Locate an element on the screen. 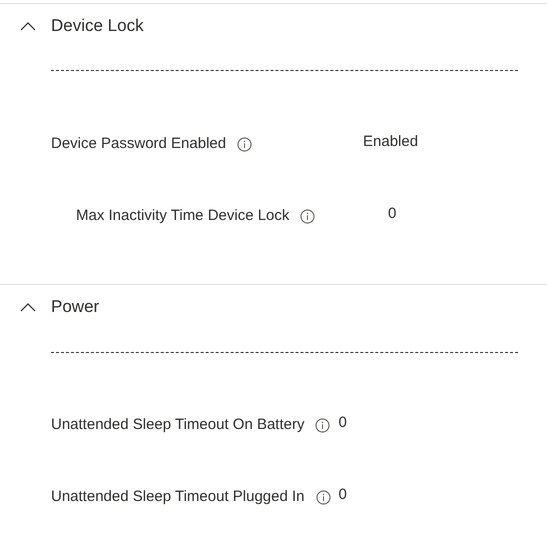  section-title: Device Lock is located at coordinates (97, 26).